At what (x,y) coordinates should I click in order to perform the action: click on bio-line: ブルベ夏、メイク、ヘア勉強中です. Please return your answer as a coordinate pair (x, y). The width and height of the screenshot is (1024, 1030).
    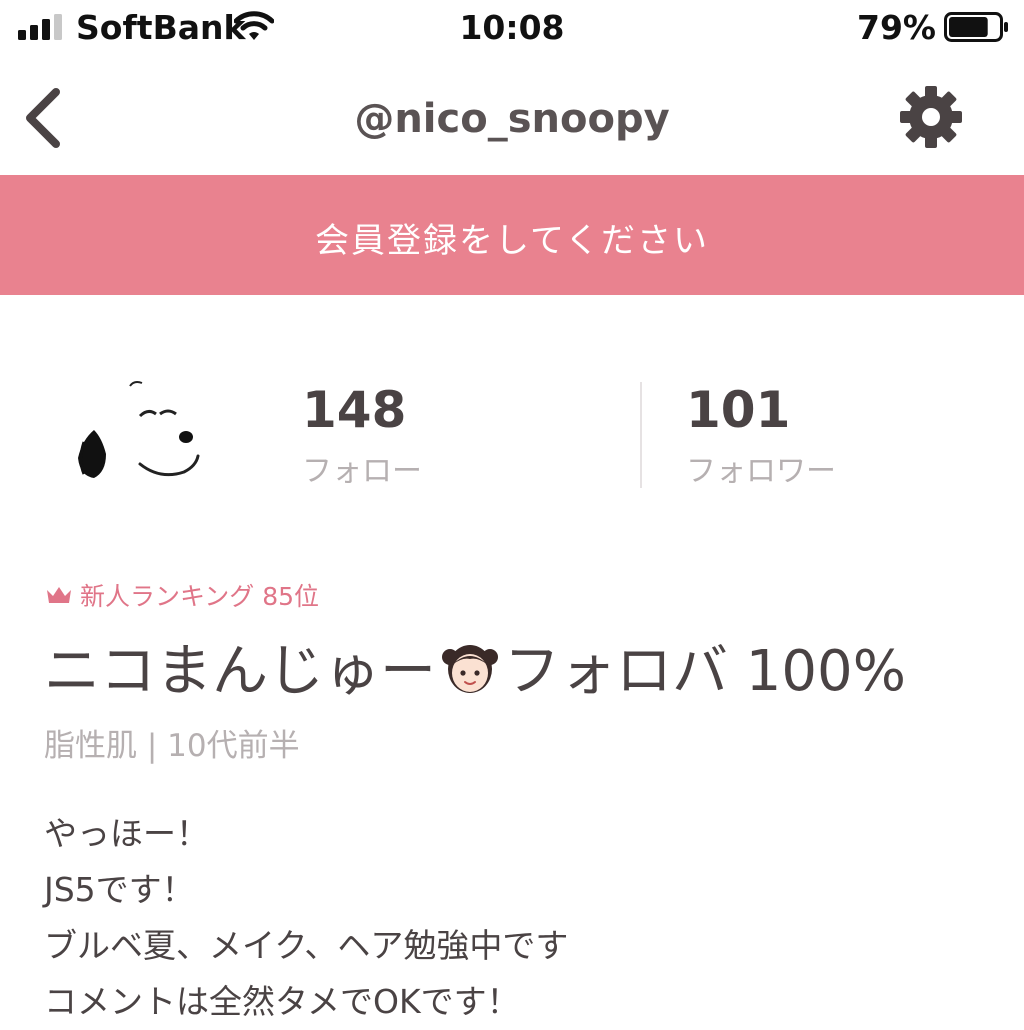
    Looking at the image, I should click on (306, 945).